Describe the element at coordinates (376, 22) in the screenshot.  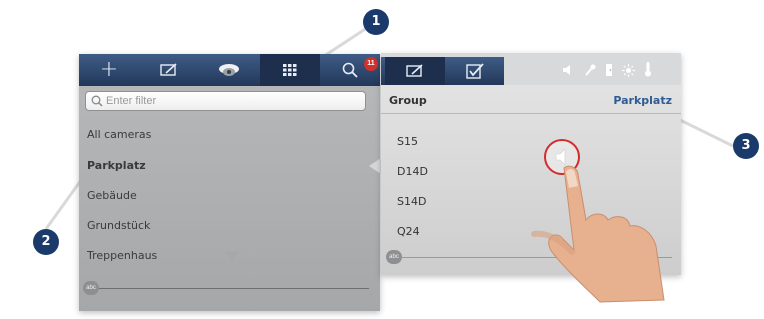
I see `callout-1: 1` at that location.